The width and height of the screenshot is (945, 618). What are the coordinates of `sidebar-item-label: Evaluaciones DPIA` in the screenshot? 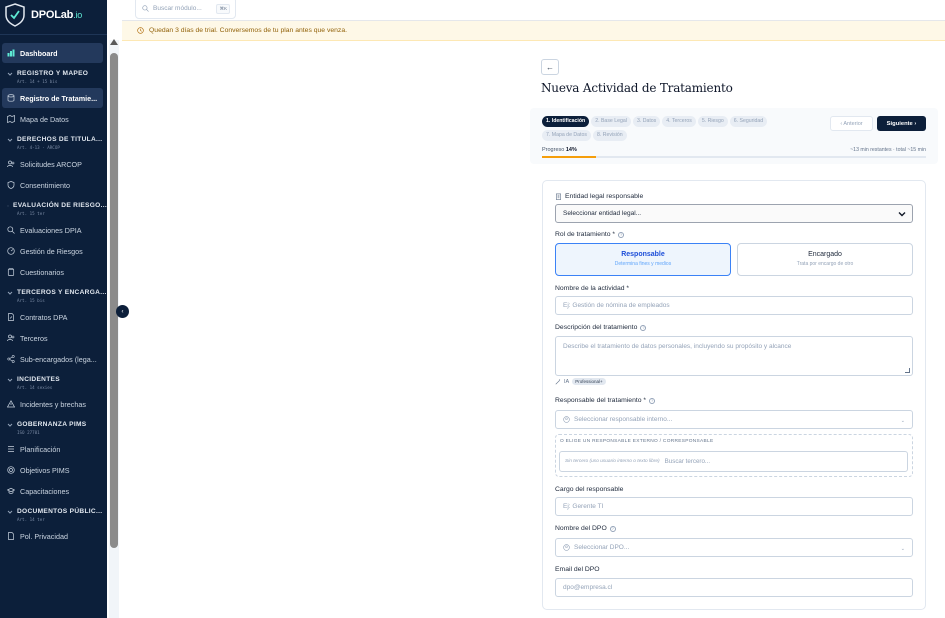 It's located at (51, 230).